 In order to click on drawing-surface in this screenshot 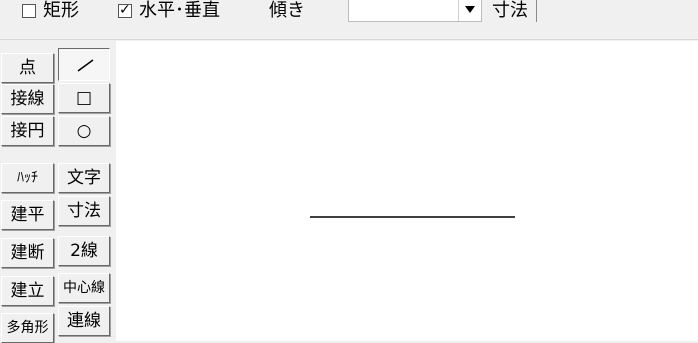, I will do `click(412, 217)`.